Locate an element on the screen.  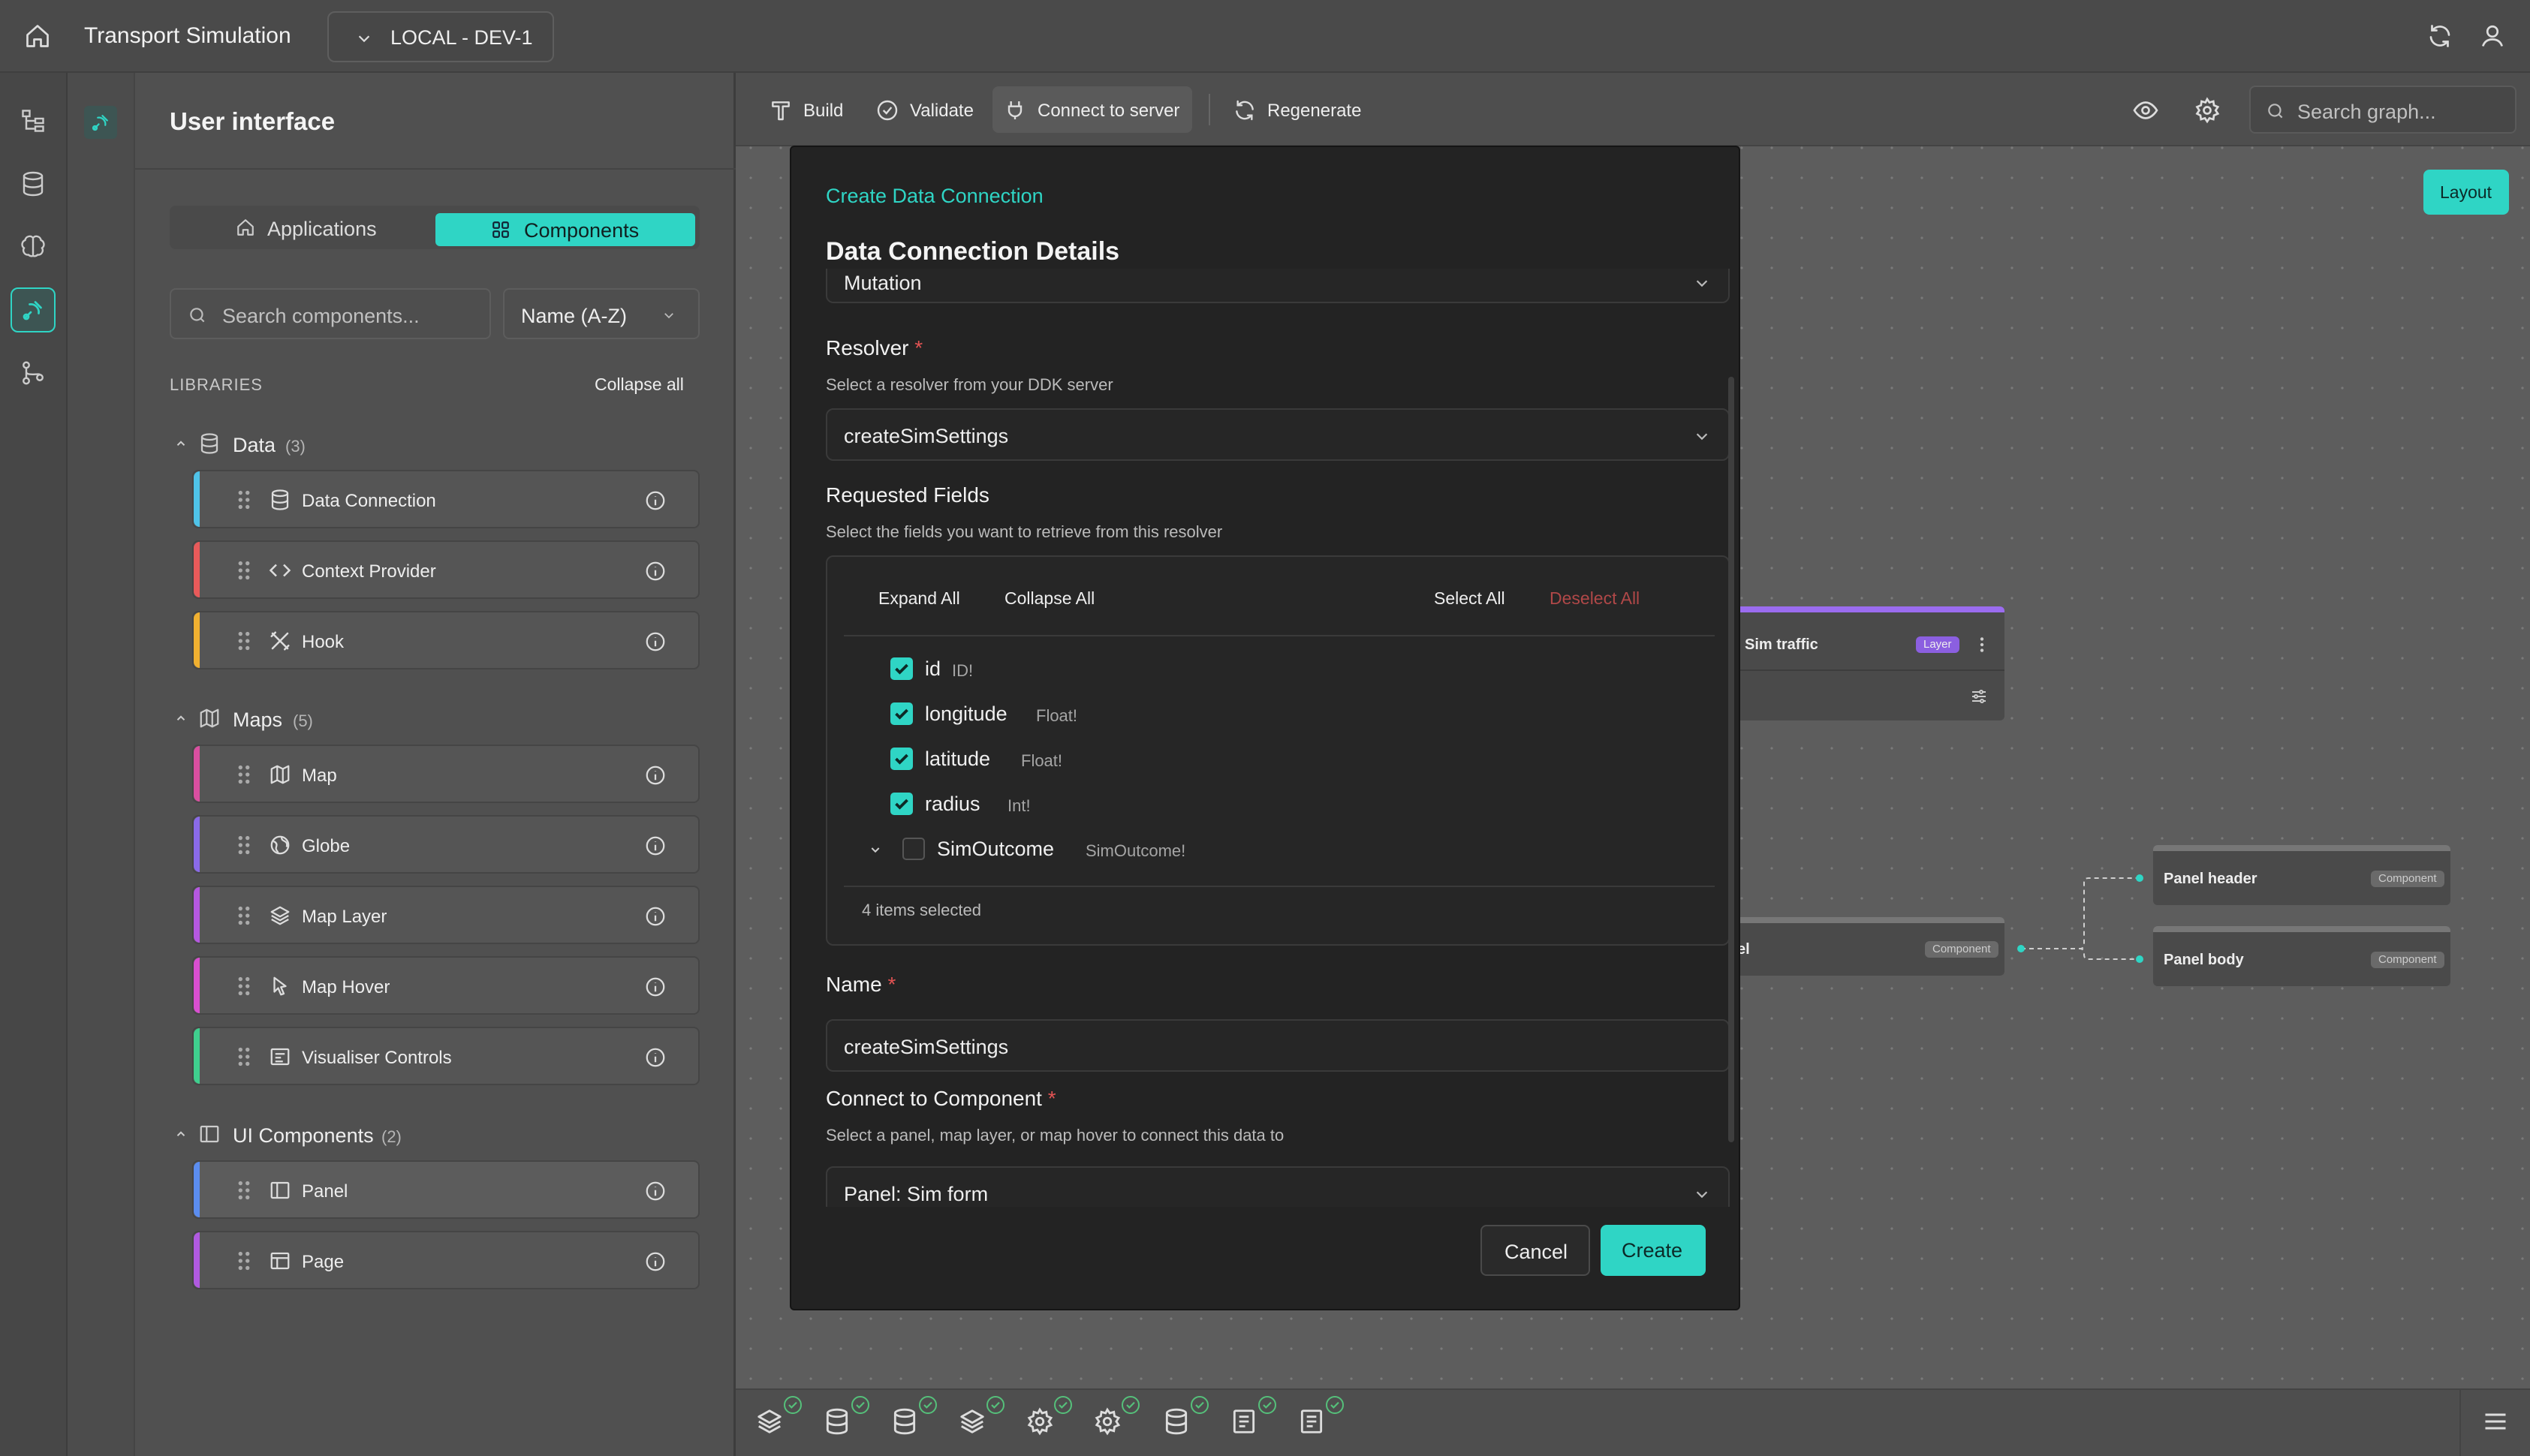
component-card-globe: Globe is located at coordinates (446, 844).